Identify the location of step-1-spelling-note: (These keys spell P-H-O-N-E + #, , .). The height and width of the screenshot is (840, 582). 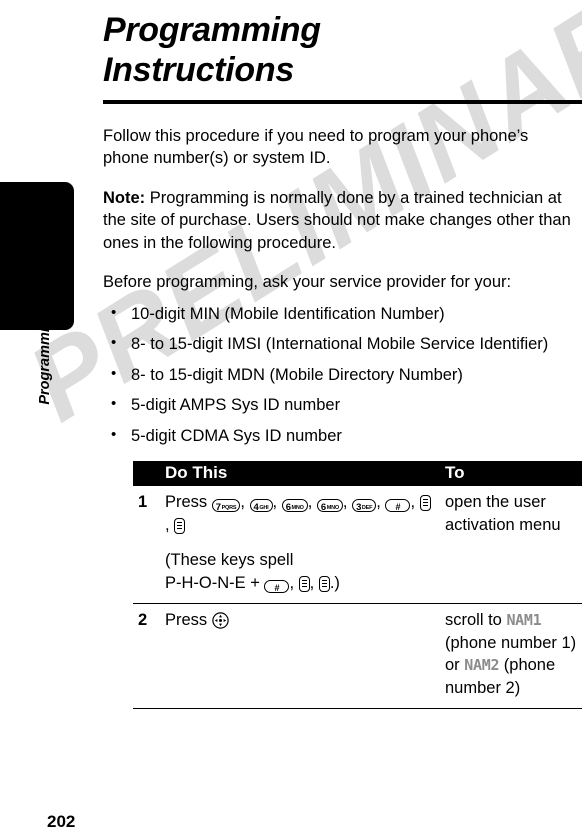
(300, 571).